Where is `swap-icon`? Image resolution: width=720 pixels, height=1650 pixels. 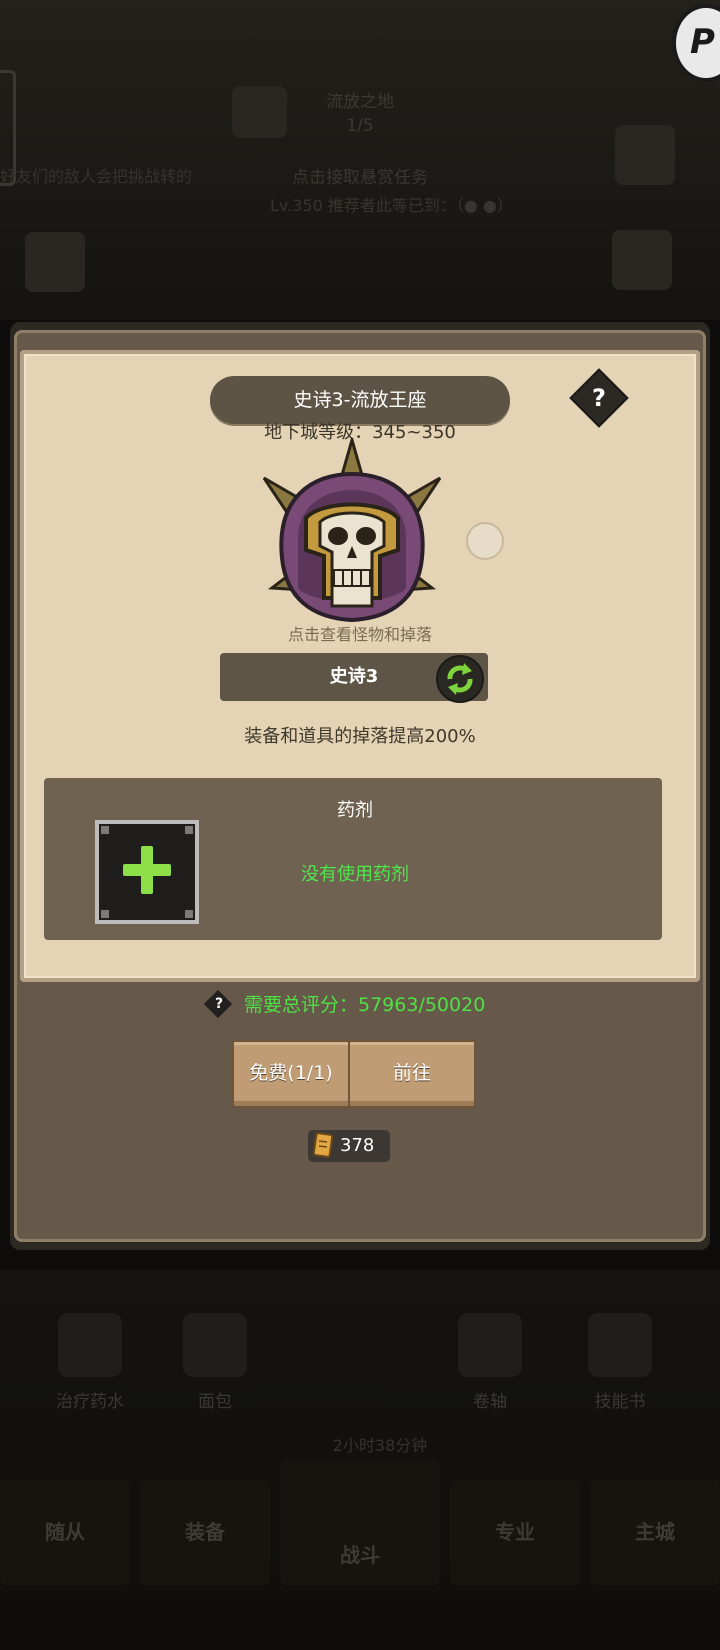
swap-icon is located at coordinates (460, 679).